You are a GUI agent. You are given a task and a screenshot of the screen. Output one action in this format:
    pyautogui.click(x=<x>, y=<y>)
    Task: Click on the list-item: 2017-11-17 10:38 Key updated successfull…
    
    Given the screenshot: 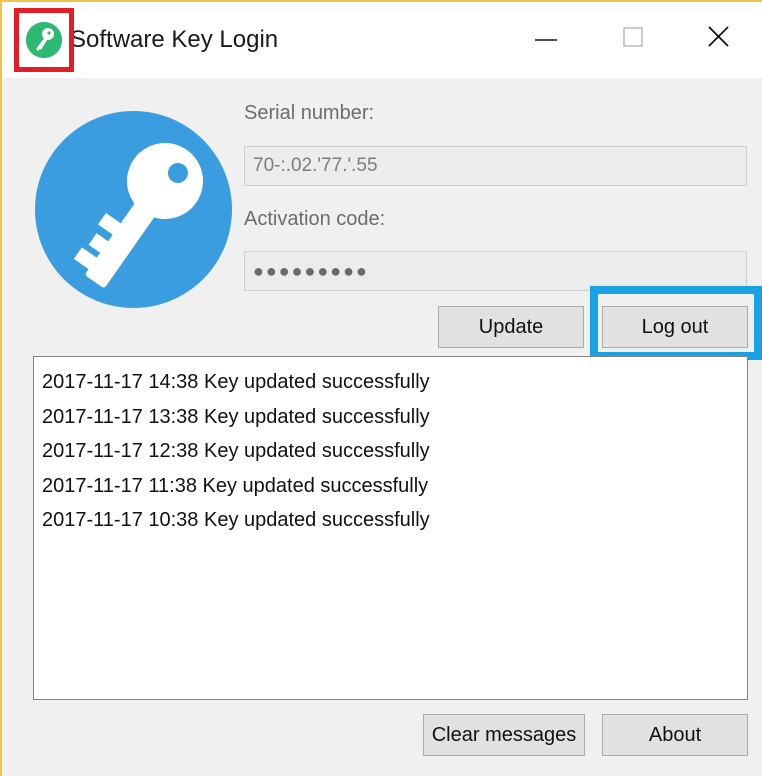 What is the action you would take?
    pyautogui.click(x=236, y=520)
    